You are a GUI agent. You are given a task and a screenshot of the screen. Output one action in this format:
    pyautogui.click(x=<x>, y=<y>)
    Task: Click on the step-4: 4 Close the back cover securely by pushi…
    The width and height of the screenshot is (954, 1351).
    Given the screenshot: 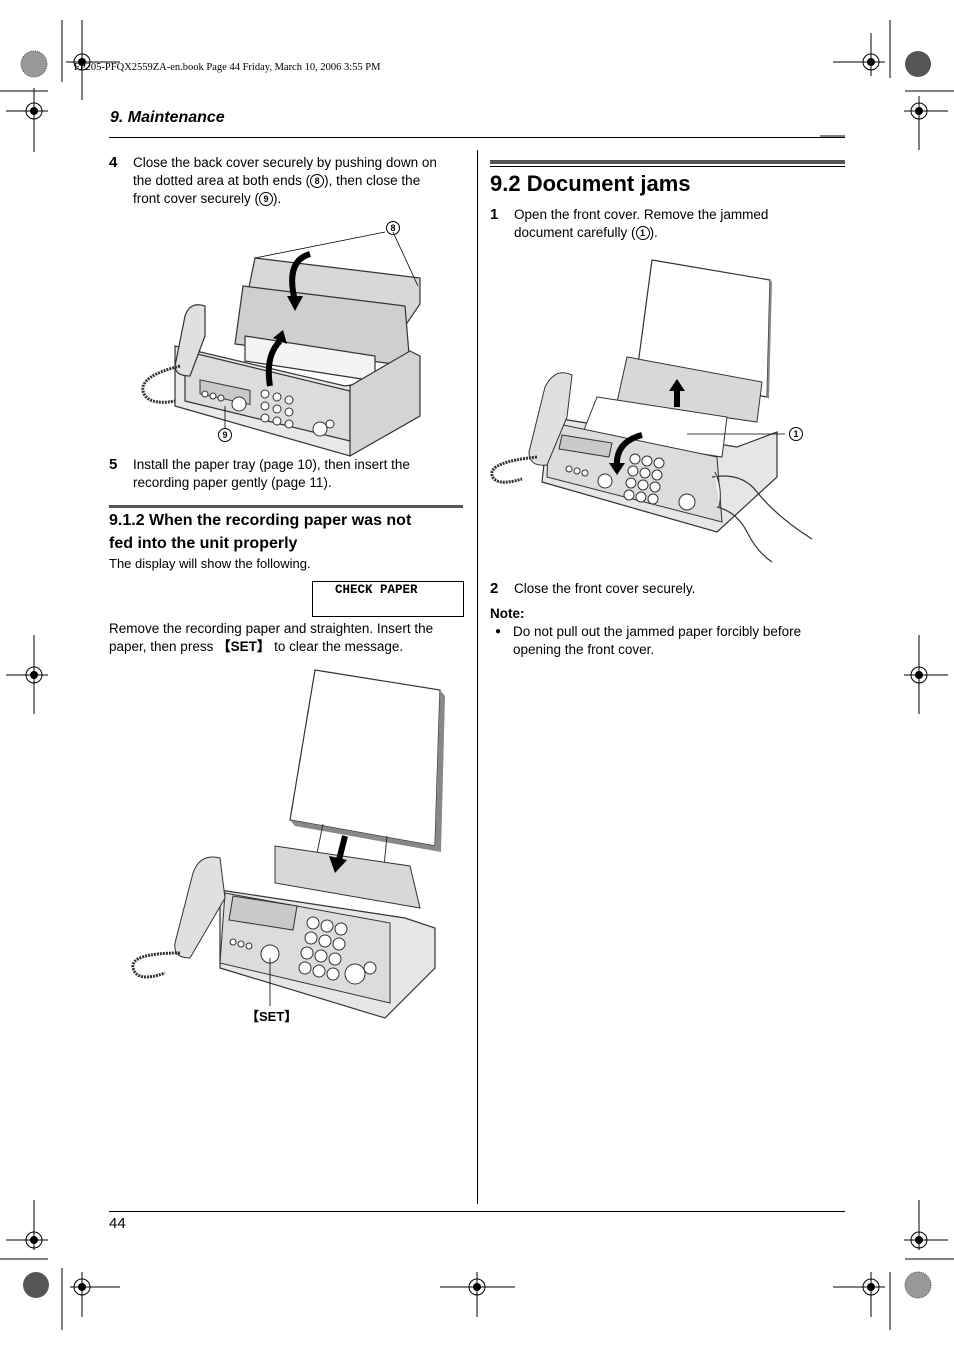 What is the action you would take?
    pyautogui.click(x=289, y=182)
    